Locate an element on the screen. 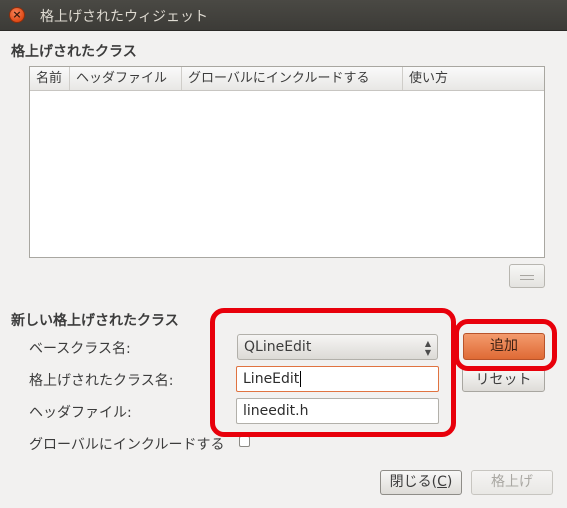  base-class-label: ベースクラス名: is located at coordinates (80, 349).